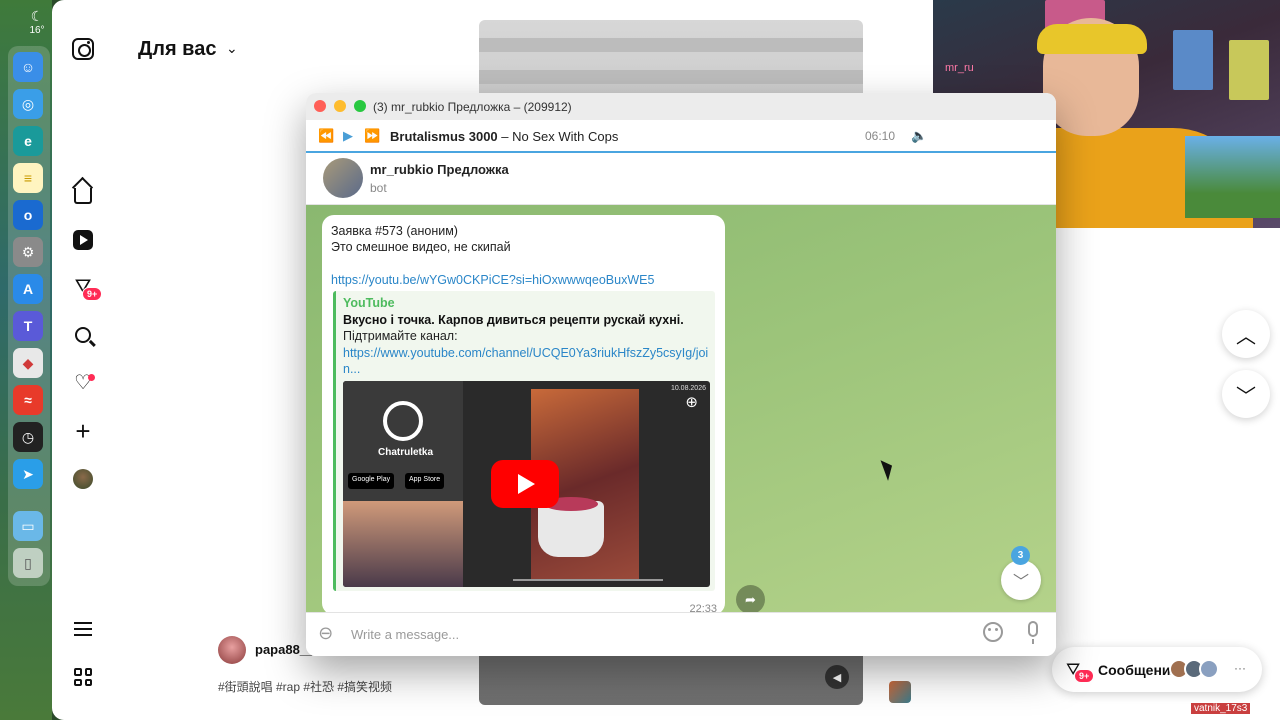 This screenshot has height=720, width=1280. What do you see at coordinates (325, 634) in the screenshot?
I see `attach-icon: ⊘` at bounding box center [325, 634].